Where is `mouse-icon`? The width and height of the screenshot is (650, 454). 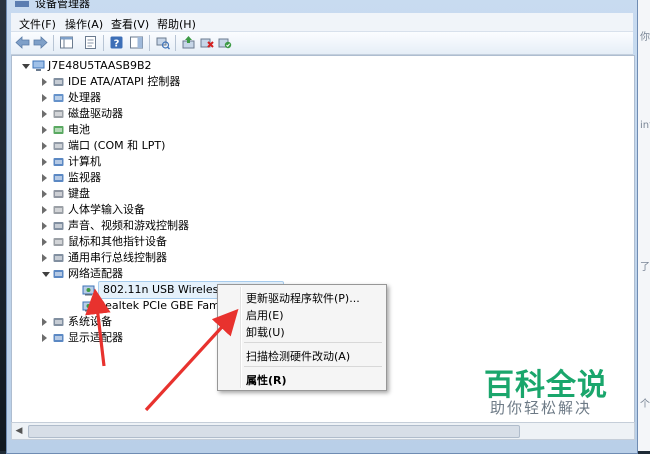
mouse-icon is located at coordinates (58, 242).